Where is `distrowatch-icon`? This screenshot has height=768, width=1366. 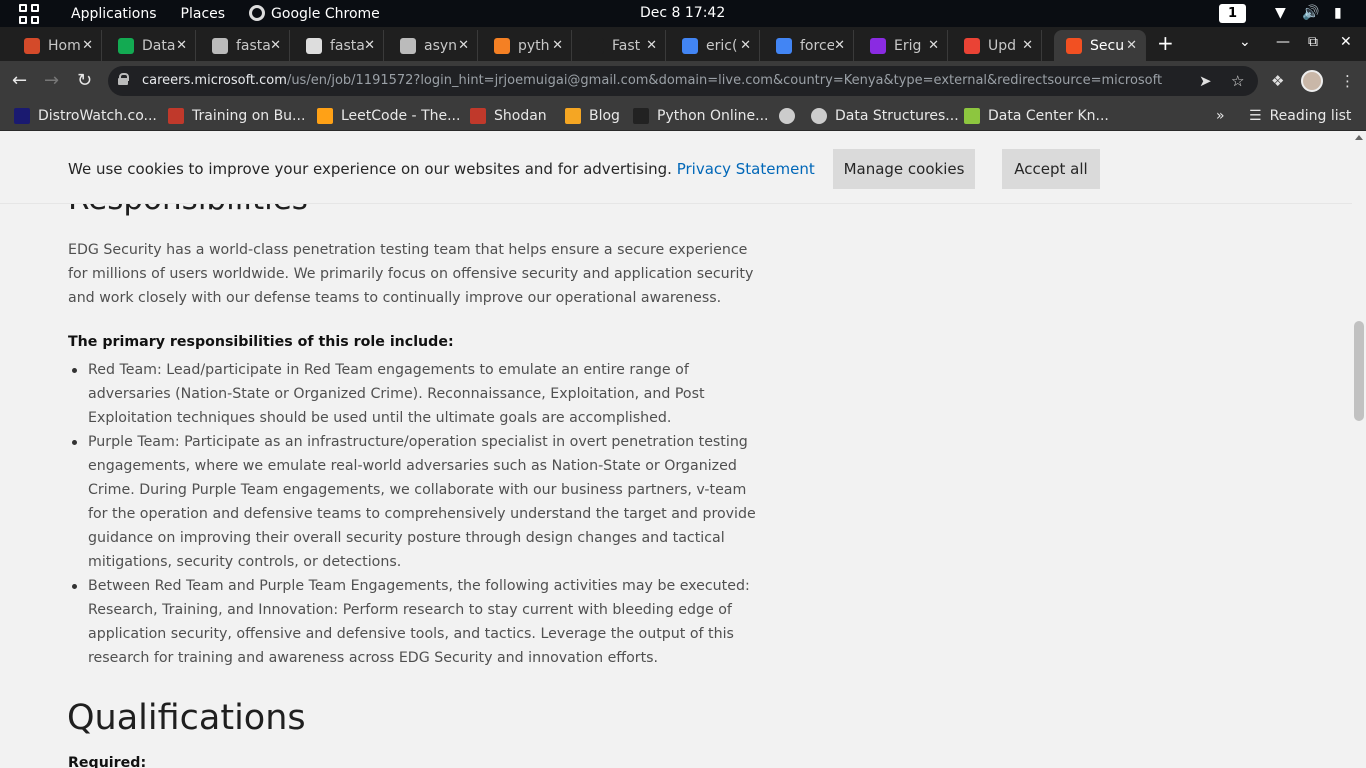
distrowatch-icon is located at coordinates (22, 116).